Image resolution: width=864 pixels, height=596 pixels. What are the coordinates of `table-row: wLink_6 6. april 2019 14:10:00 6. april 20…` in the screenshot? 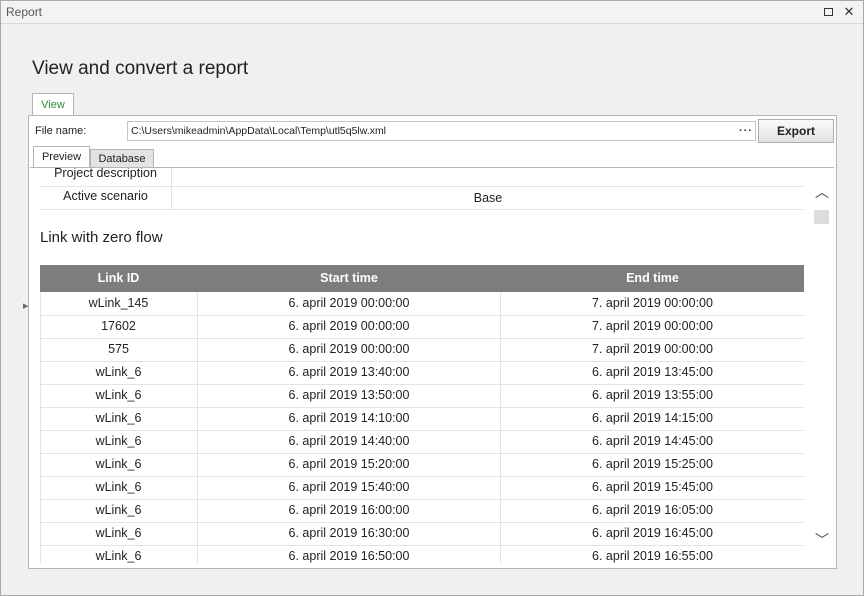 It's located at (422, 419).